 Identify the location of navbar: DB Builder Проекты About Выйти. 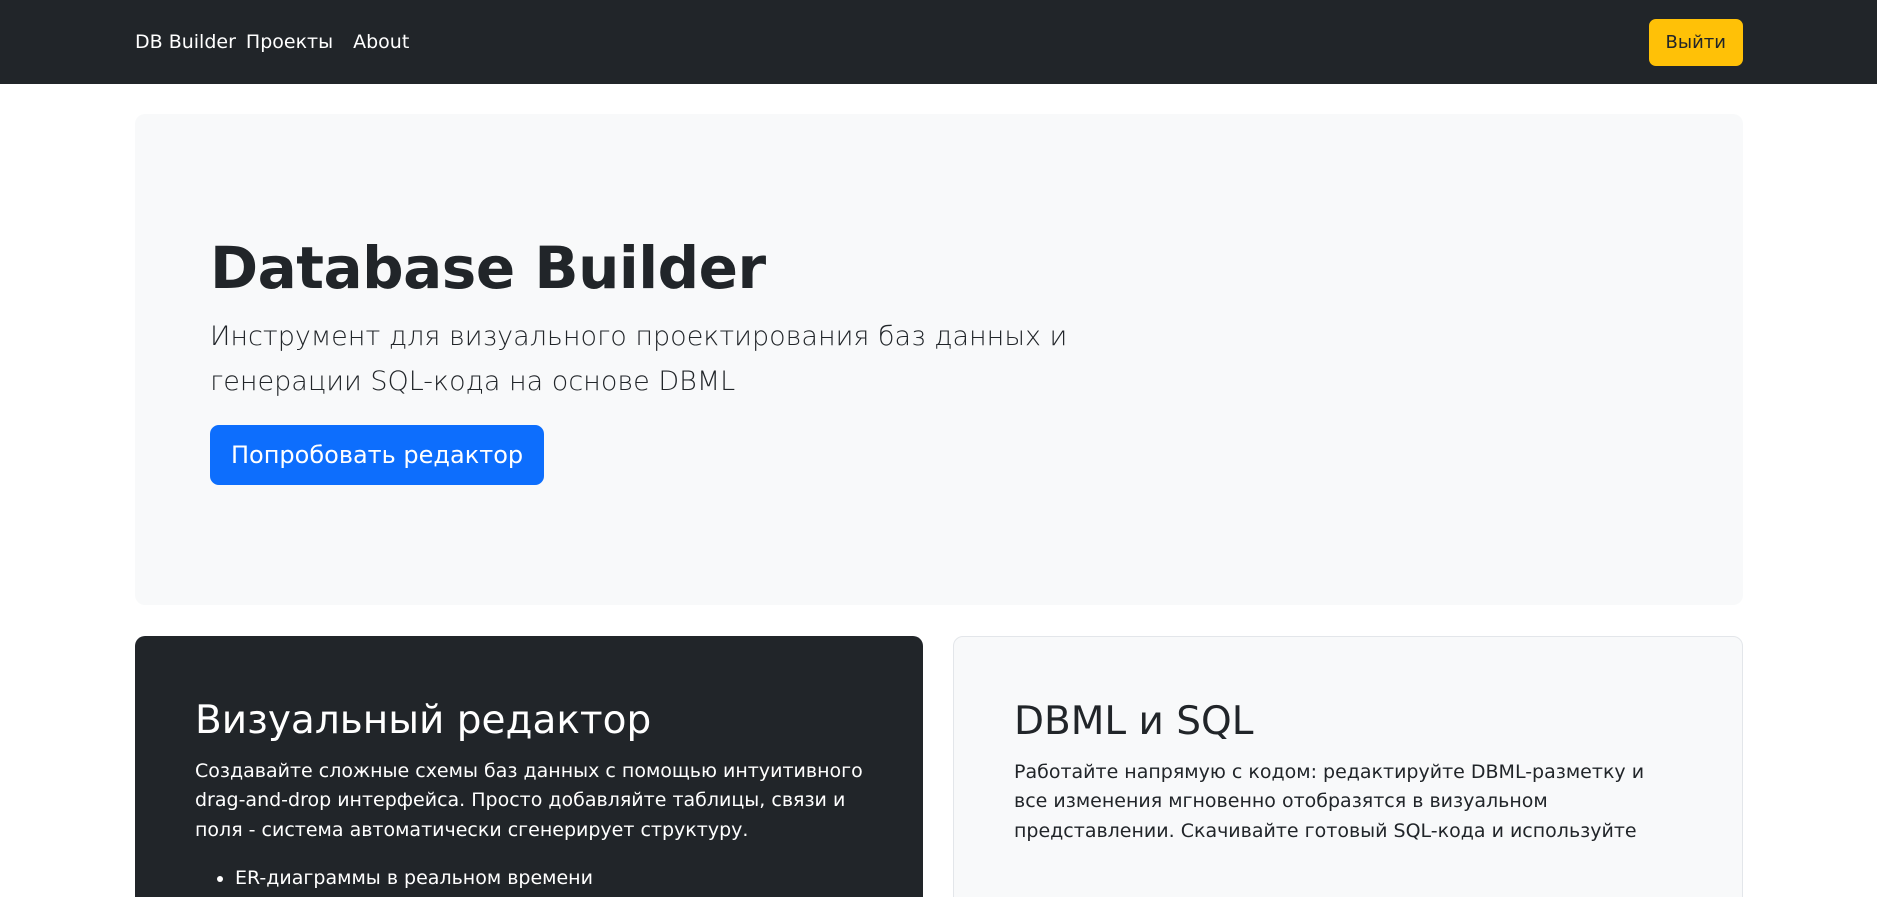
(938, 42).